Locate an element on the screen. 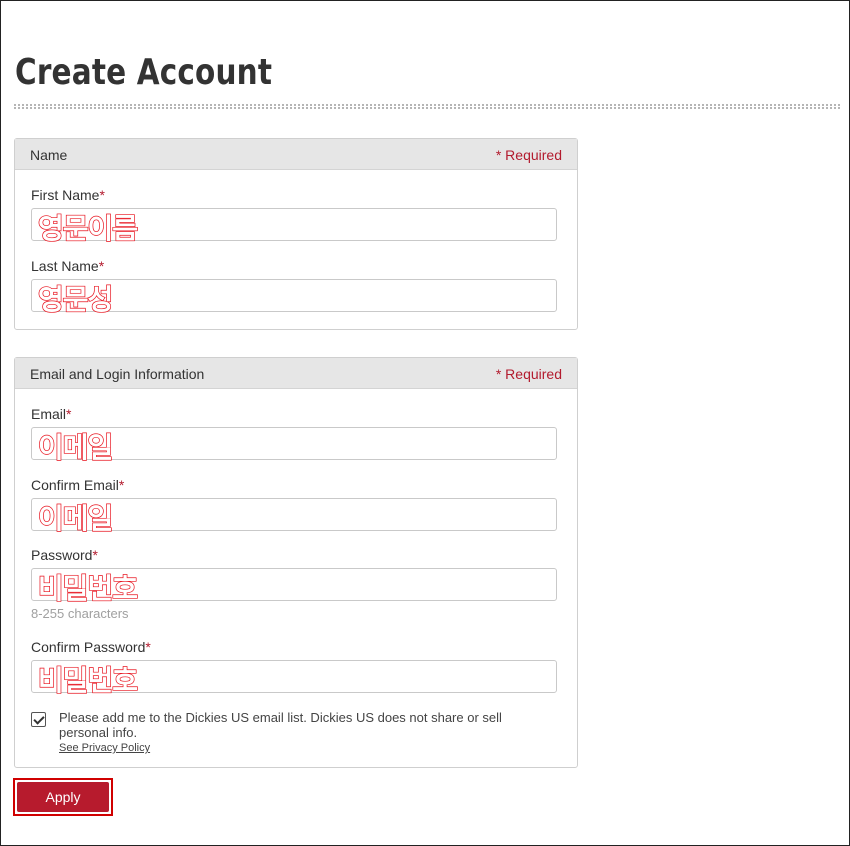  page-title: Create Account is located at coordinates (144, 72).